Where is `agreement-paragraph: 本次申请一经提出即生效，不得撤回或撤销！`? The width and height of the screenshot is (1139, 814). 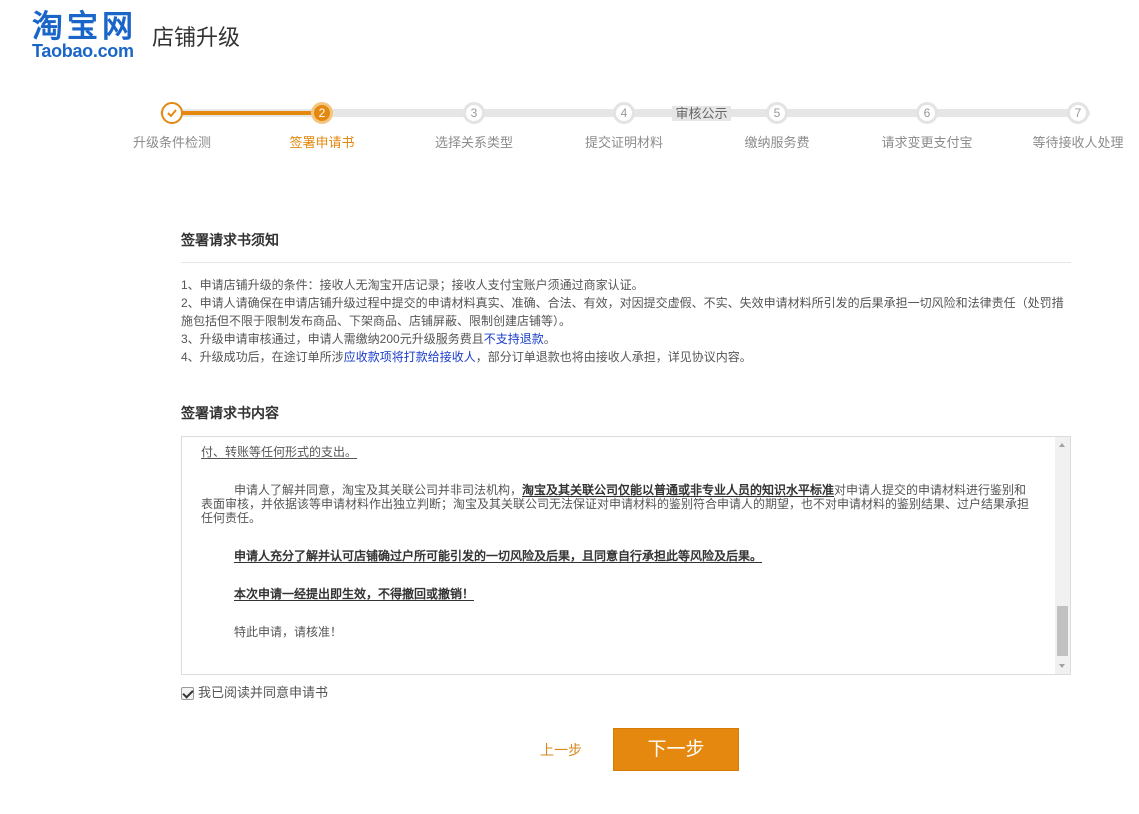
agreement-paragraph: 本次申请一经提出即生效，不得撤回或撤销！ is located at coordinates (616, 594).